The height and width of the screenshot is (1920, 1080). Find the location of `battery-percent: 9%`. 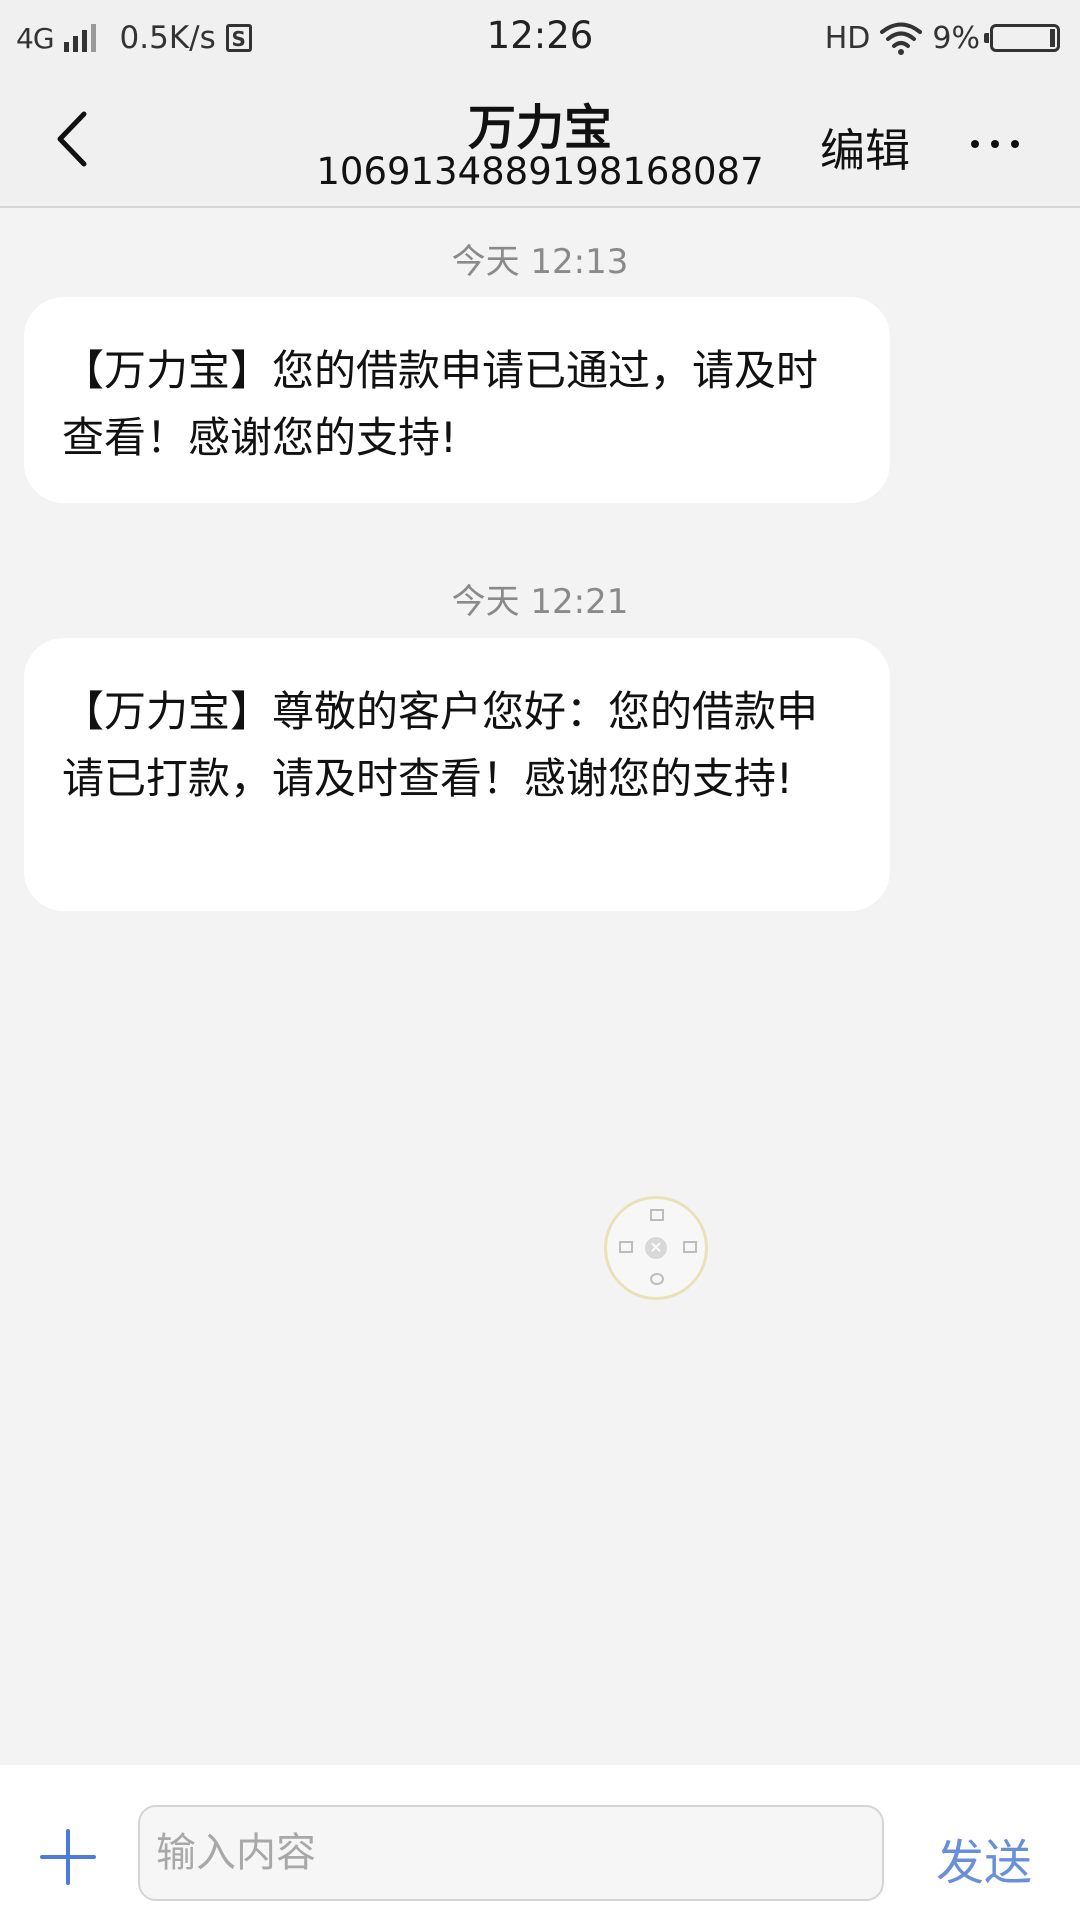

battery-percent: 9% is located at coordinates (956, 38).